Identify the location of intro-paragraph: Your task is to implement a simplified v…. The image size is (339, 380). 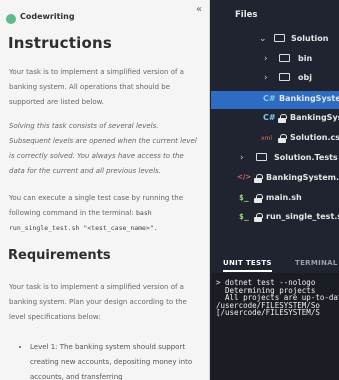
(96, 87).